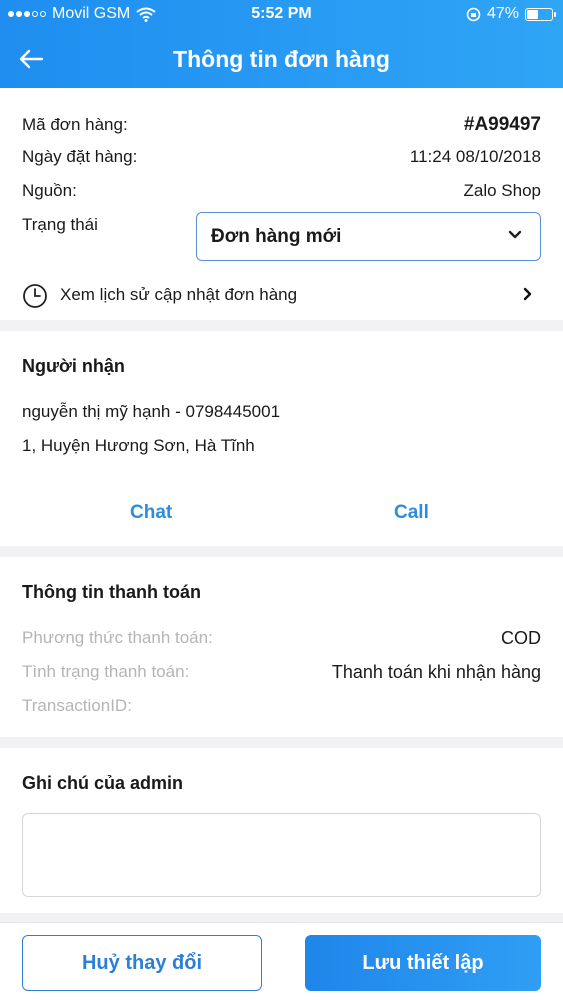  Describe the element at coordinates (502, 124) in the screenshot. I see `order-id-value: #A99497` at that location.